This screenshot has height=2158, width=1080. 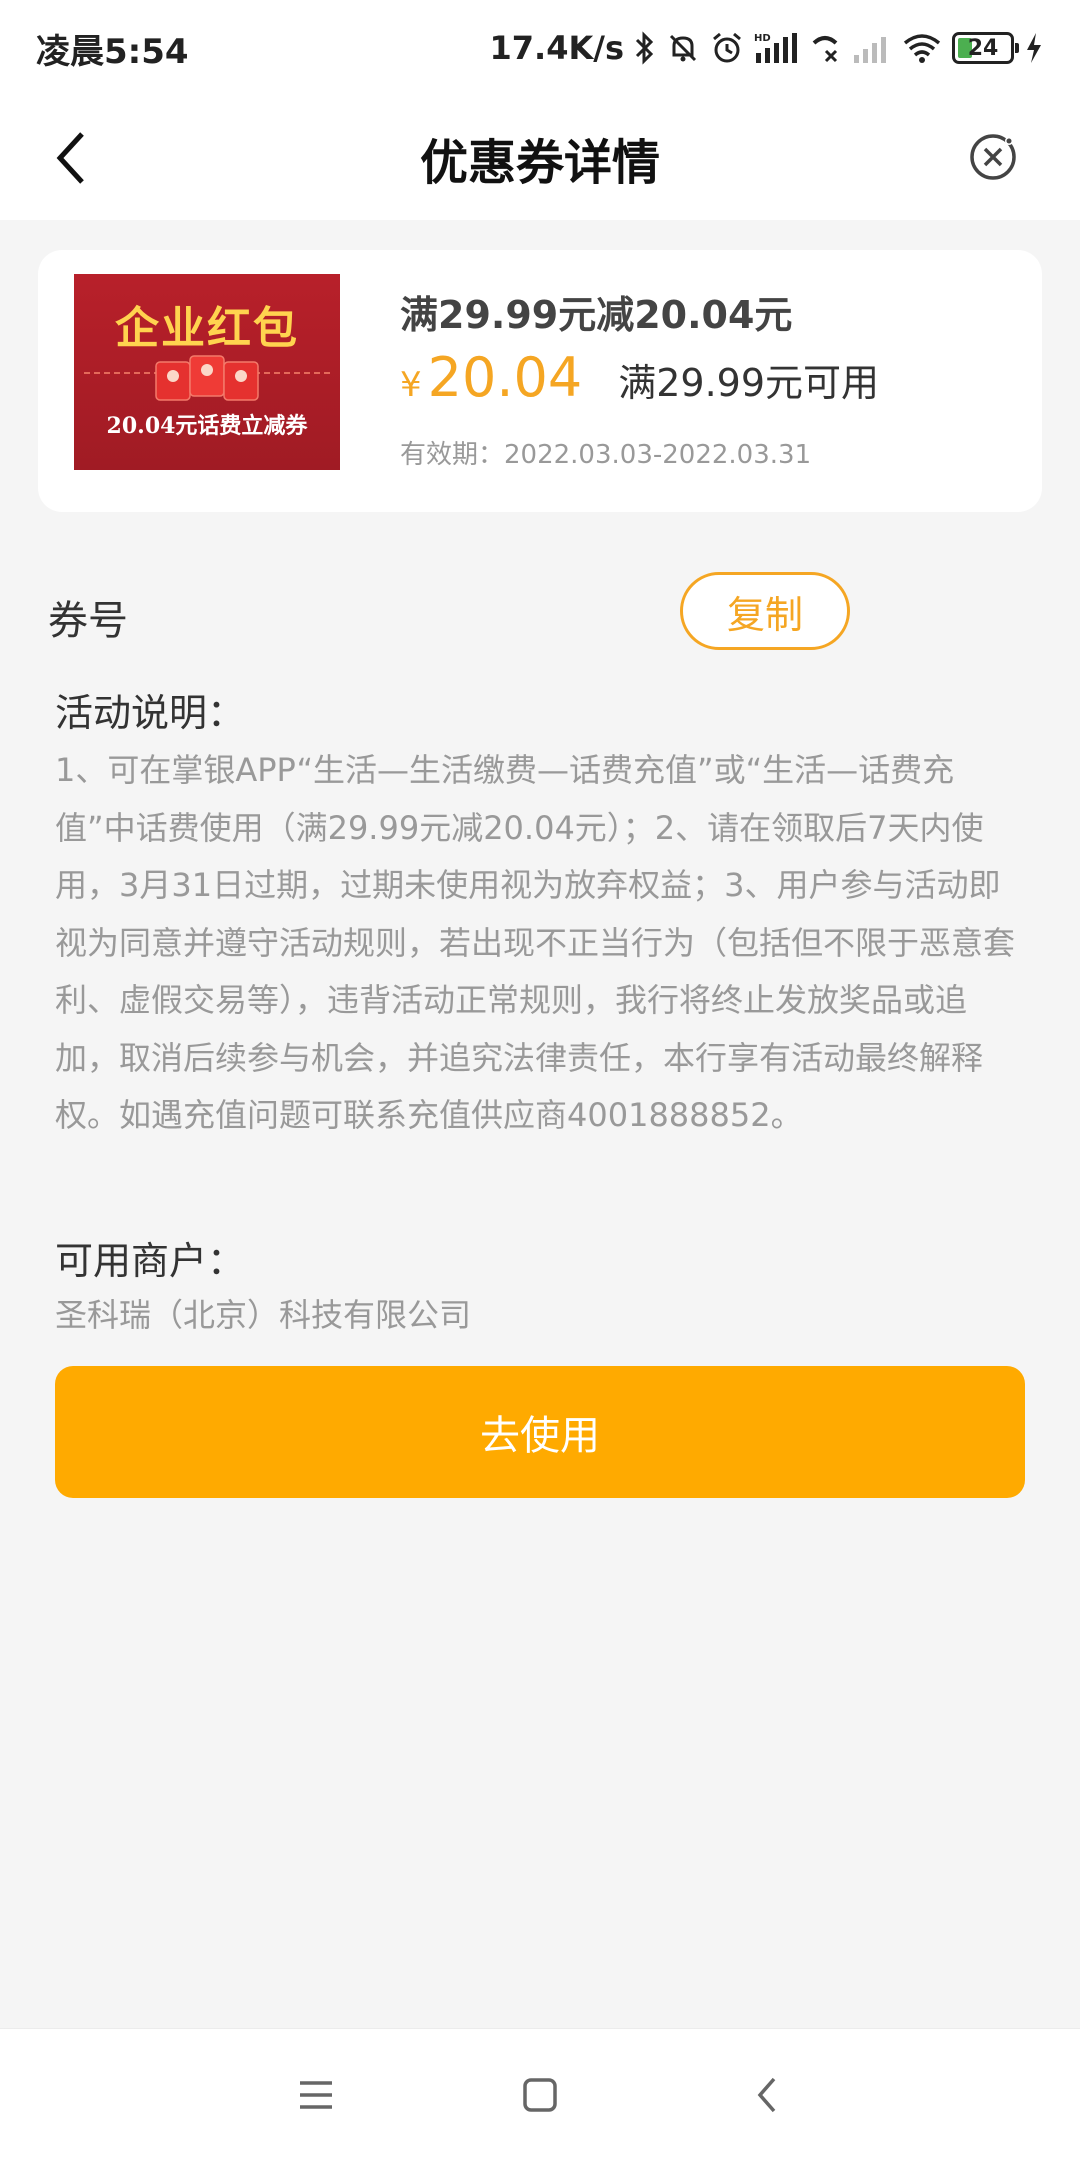 I want to click on system-back-button, so click(x=768, y=2095).